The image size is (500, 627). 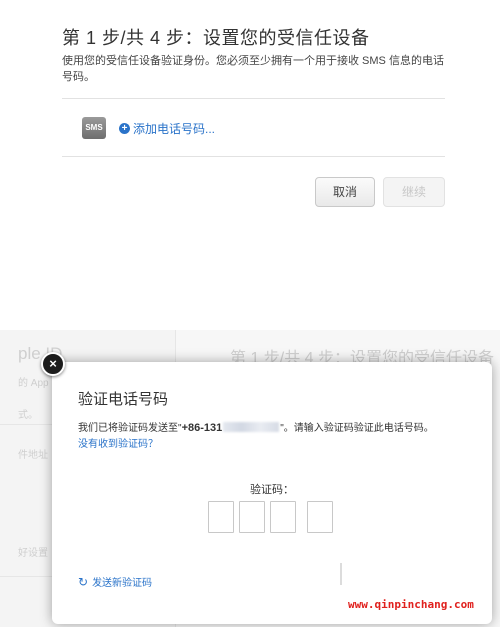 What do you see at coordinates (122, 583) in the screenshot?
I see `resend-label: 发送新验证码` at bounding box center [122, 583].